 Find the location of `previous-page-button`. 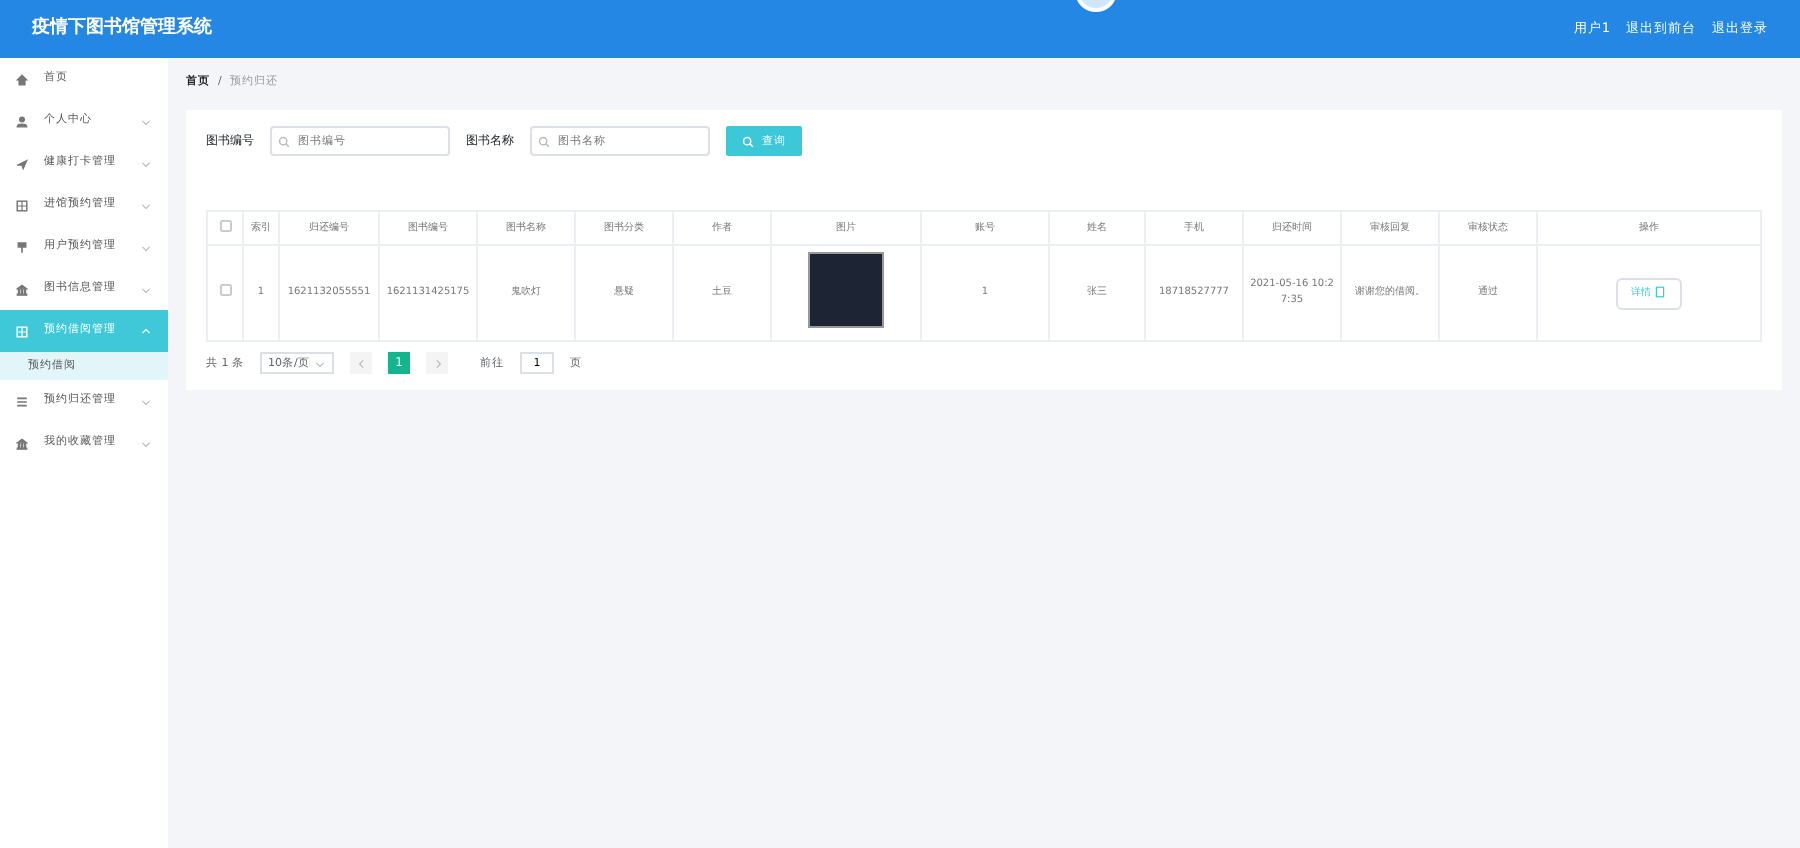

previous-page-button is located at coordinates (361, 363).